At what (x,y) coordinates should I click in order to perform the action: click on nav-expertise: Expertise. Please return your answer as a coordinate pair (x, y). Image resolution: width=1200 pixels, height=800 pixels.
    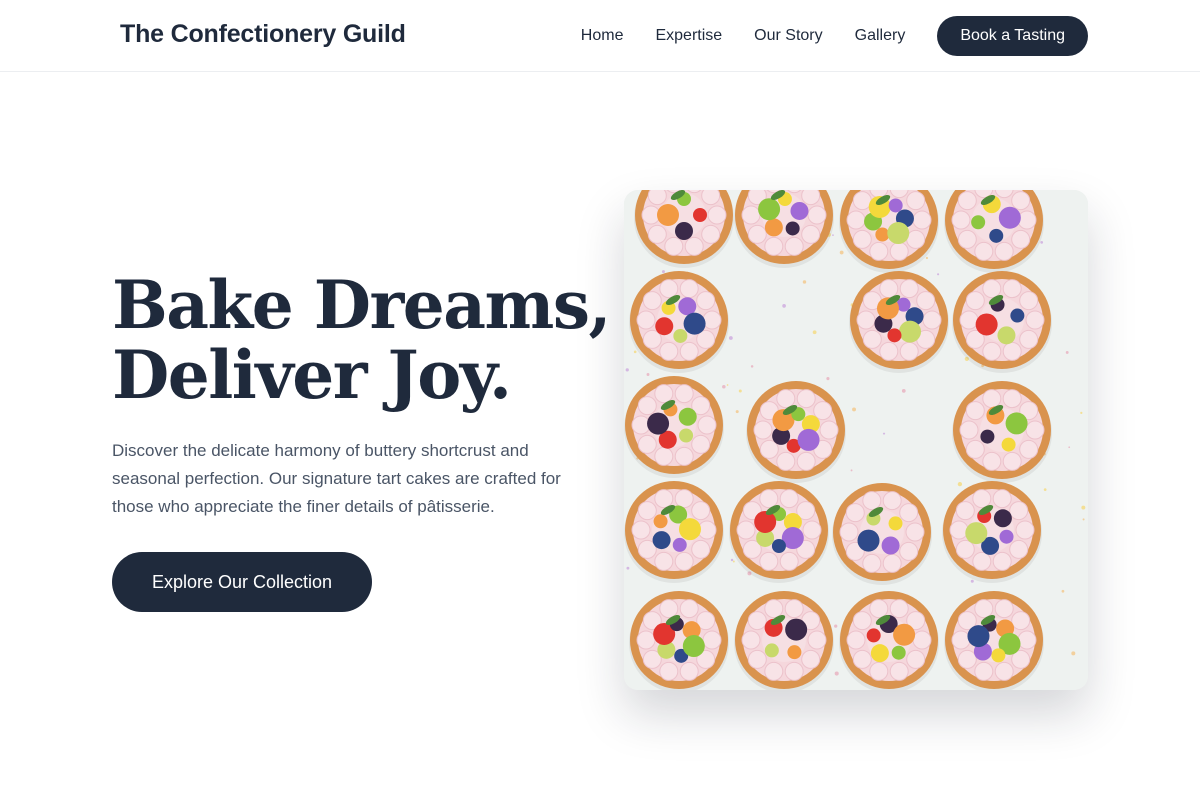
    Looking at the image, I should click on (688, 36).